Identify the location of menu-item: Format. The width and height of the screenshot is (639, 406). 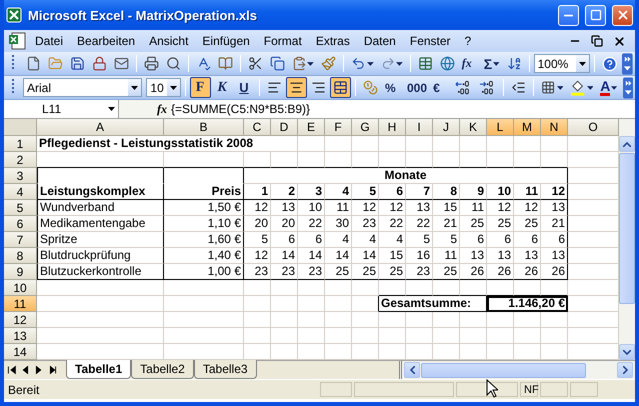
(282, 41).